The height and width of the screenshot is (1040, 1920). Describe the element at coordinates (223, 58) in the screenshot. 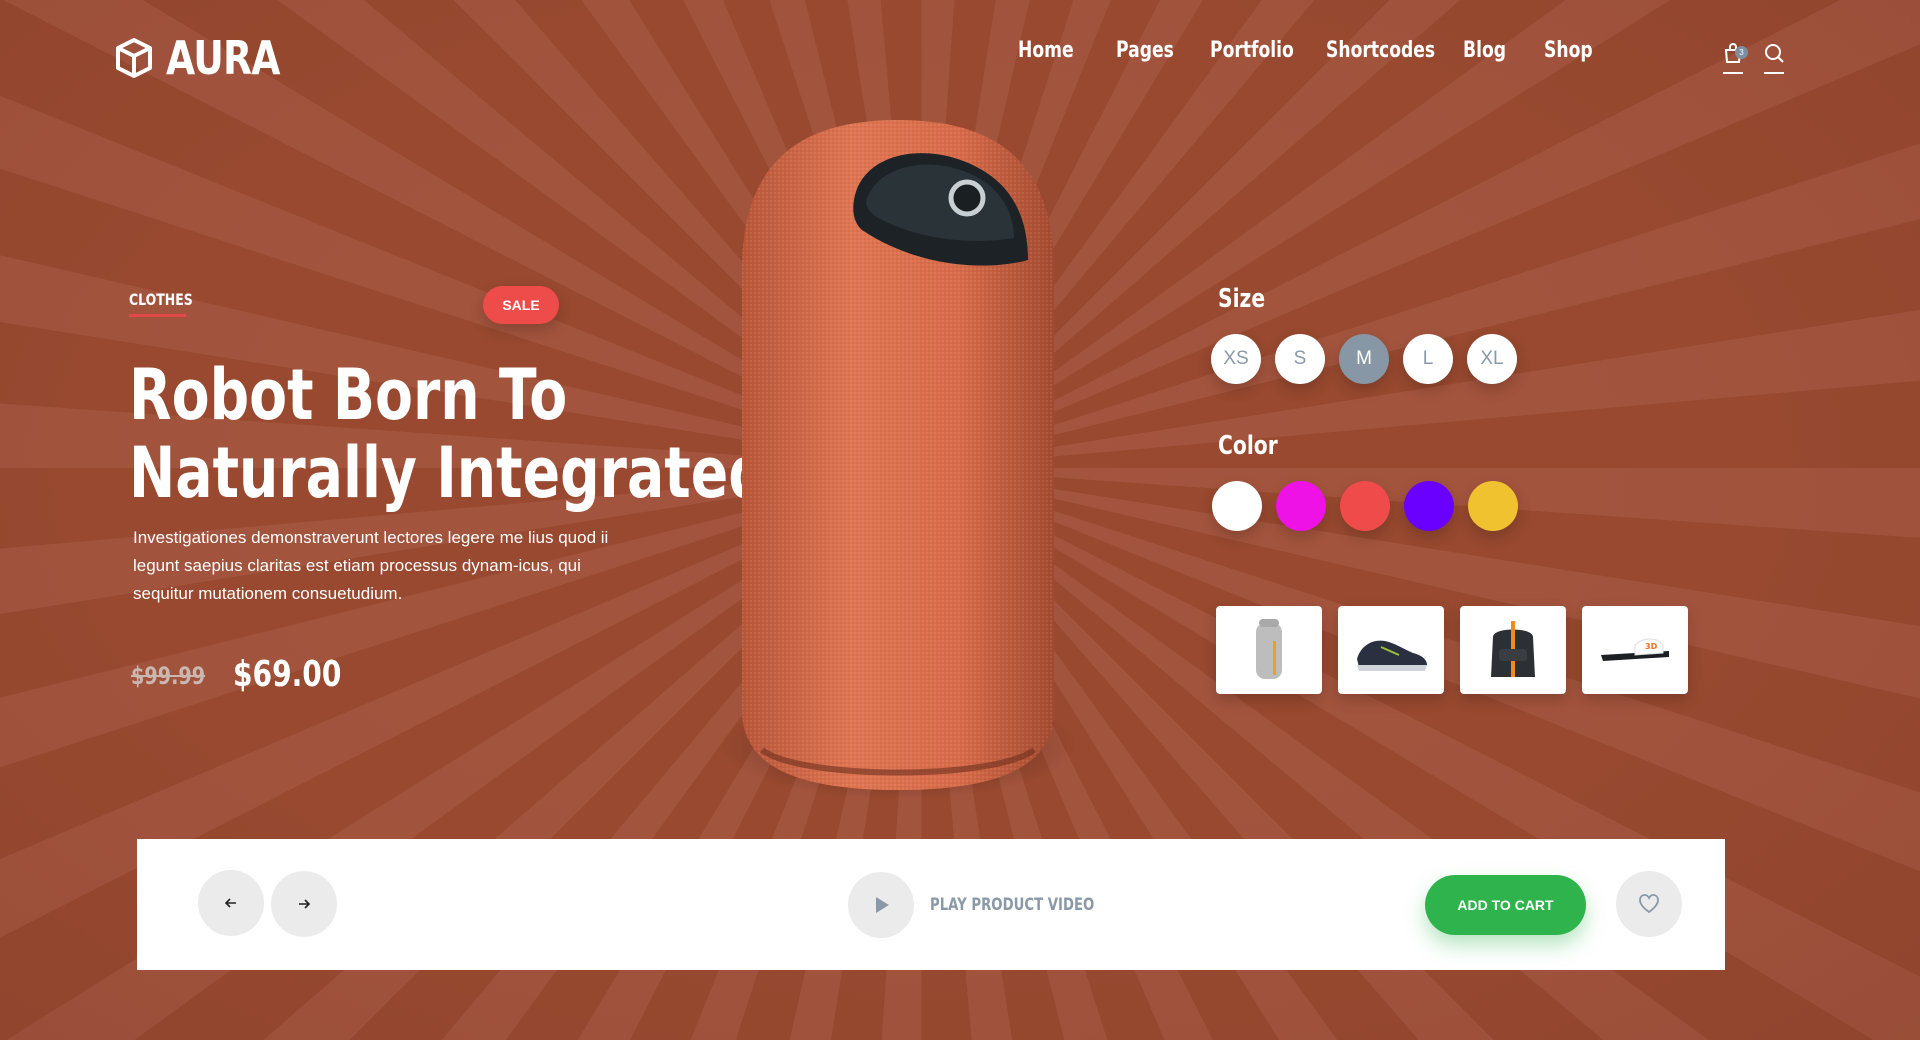

I see `brand-name: AURA` at that location.